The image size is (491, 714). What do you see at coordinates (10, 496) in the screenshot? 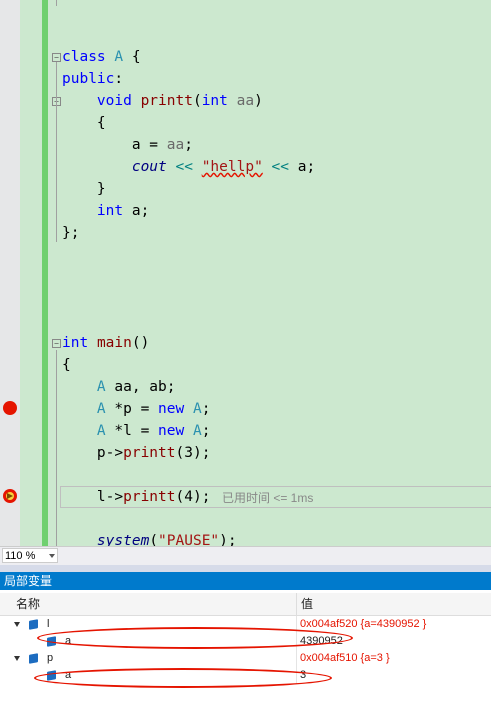
I see `current-statement-breakpoint-icon` at bounding box center [10, 496].